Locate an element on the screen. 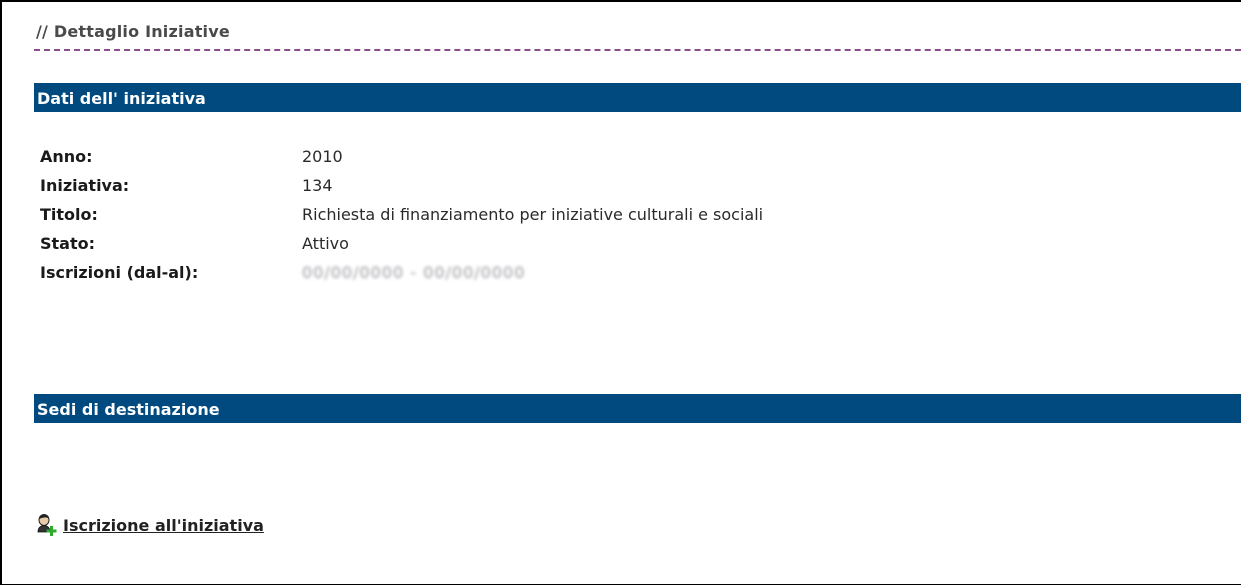 The image size is (1241, 585). field-value: 134 is located at coordinates (317, 185).